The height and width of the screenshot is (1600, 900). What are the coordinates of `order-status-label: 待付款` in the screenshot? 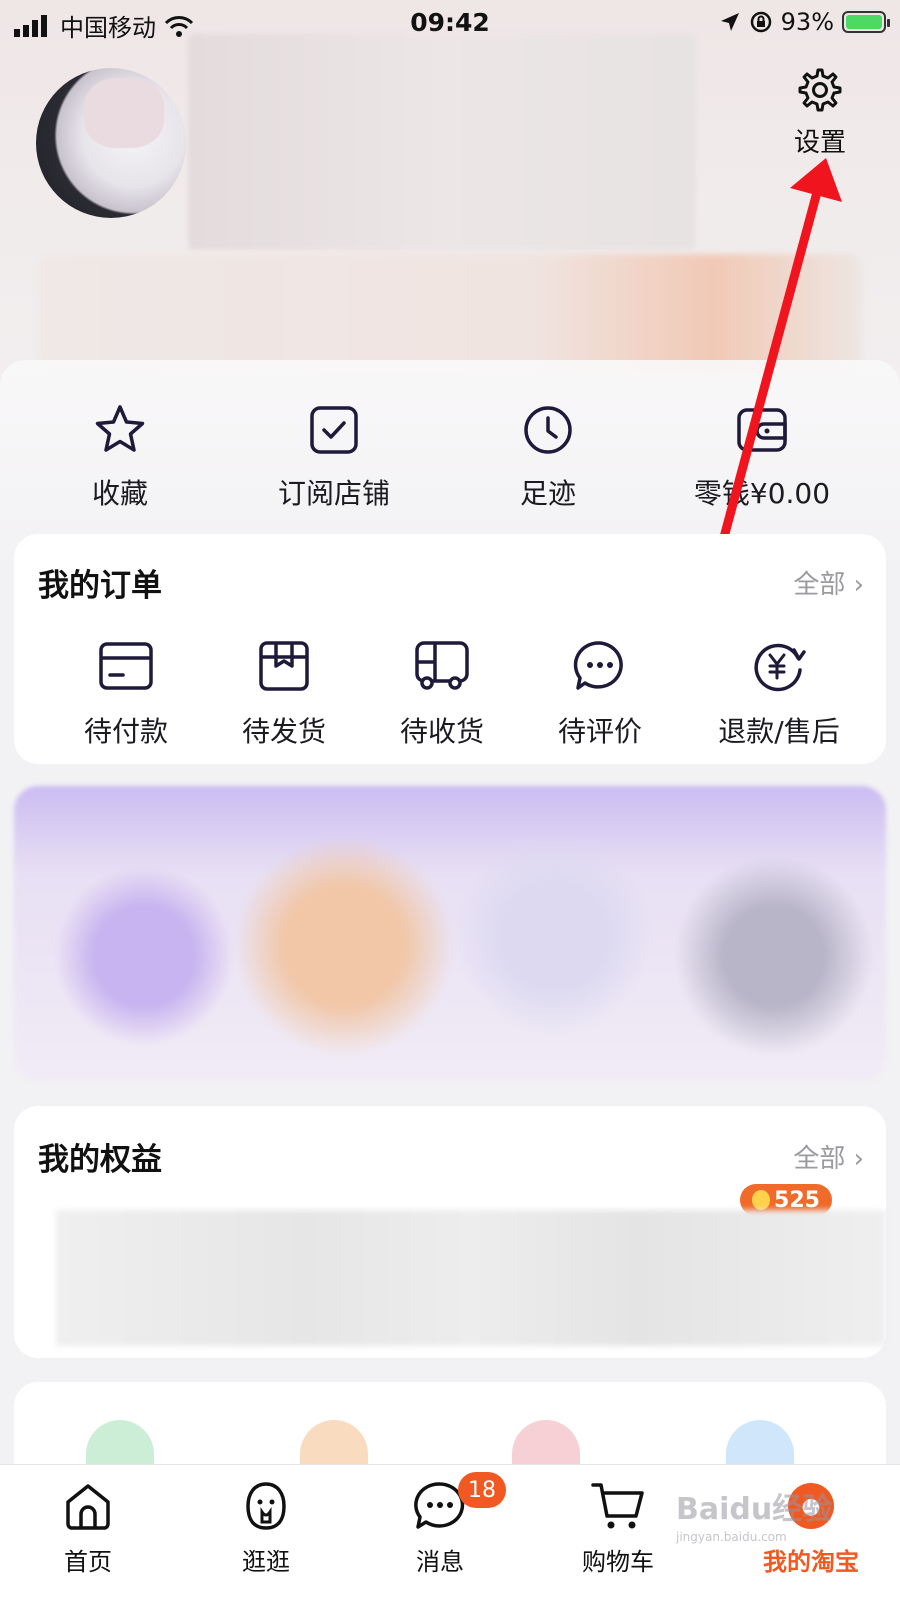 It's located at (125, 731).